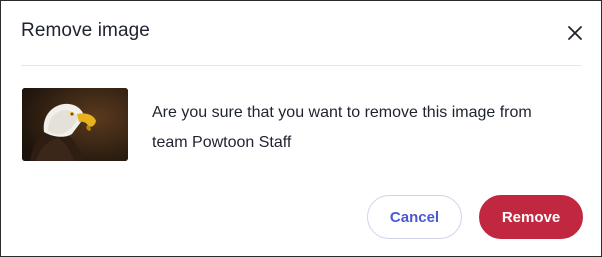  I want to click on message-line-2: team Powtoon Staff, so click(222, 142).